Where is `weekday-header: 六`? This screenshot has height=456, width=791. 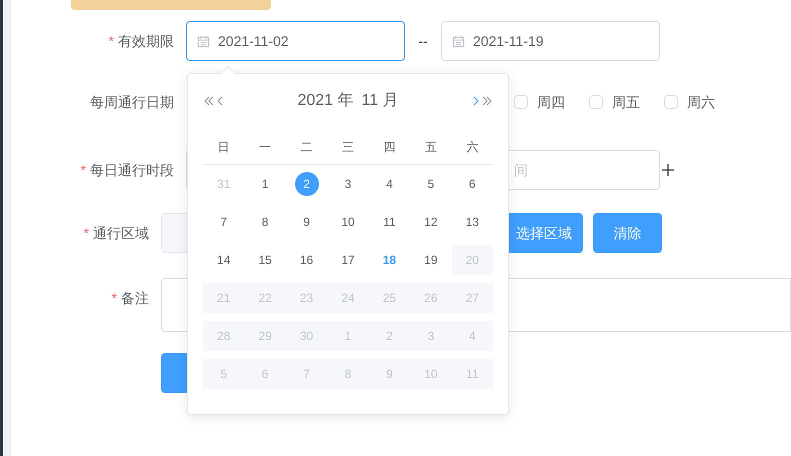
weekday-header: 六 is located at coordinates (472, 147).